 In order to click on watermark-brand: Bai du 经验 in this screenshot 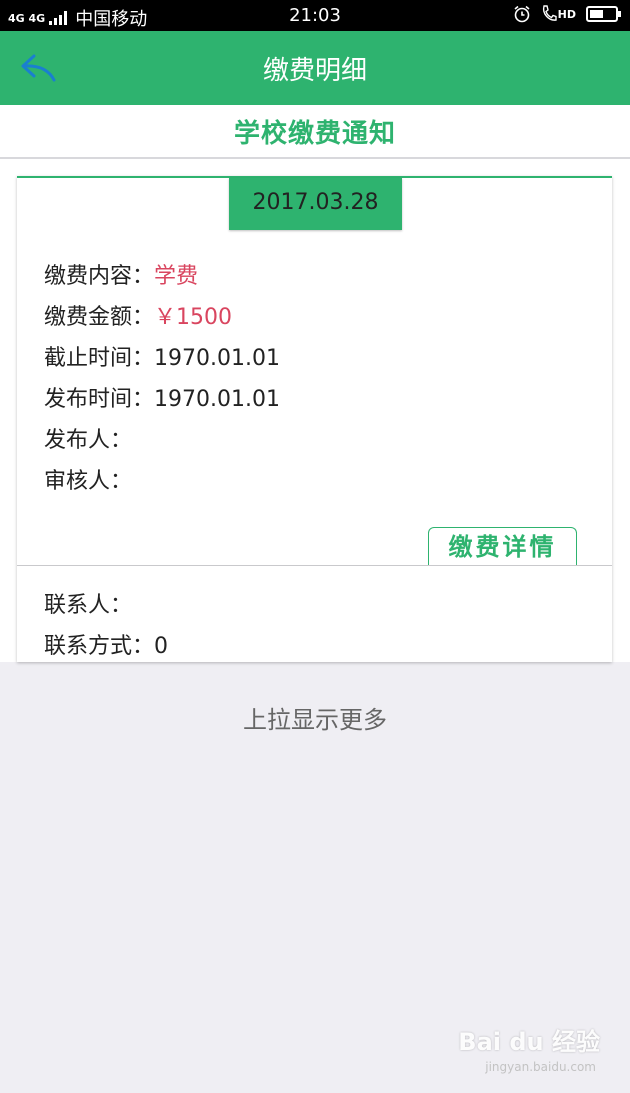, I will do `click(529, 1042)`.